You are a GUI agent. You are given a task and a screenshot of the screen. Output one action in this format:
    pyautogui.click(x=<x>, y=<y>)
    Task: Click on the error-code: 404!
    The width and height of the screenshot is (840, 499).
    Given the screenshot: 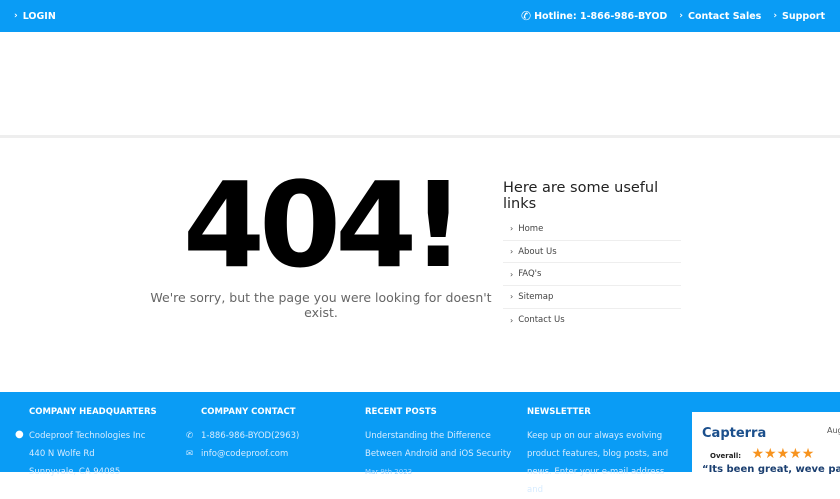 What is the action you would take?
    pyautogui.click(x=323, y=225)
    